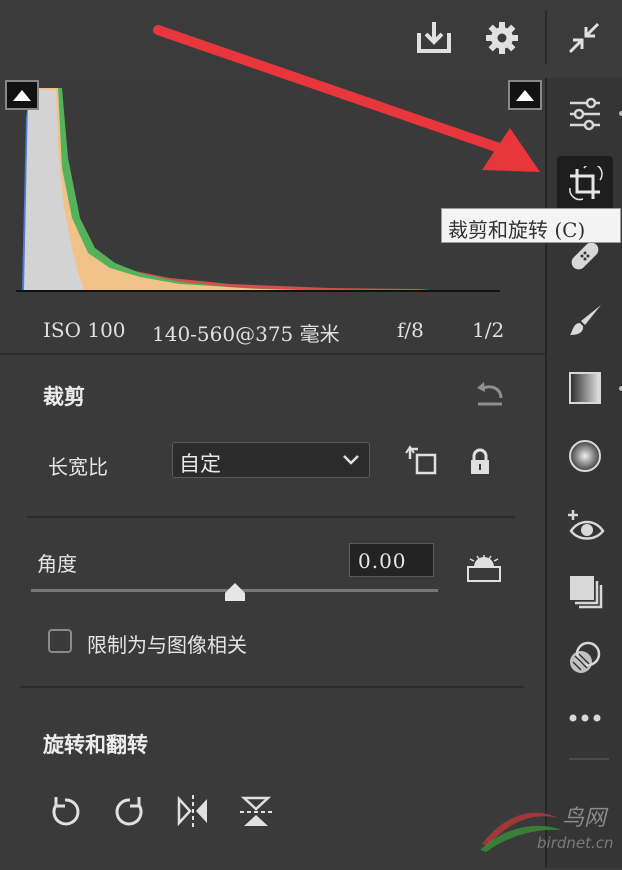 Image resolution: width=622 pixels, height=870 pixels. Describe the element at coordinates (95, 744) in the screenshot. I see `rotate-flip-section-title: 旋转和翻转` at that location.